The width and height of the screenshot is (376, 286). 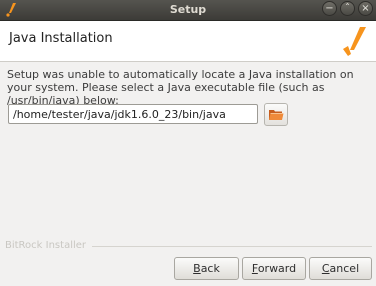 I want to click on back-button: Back, so click(x=206, y=268).